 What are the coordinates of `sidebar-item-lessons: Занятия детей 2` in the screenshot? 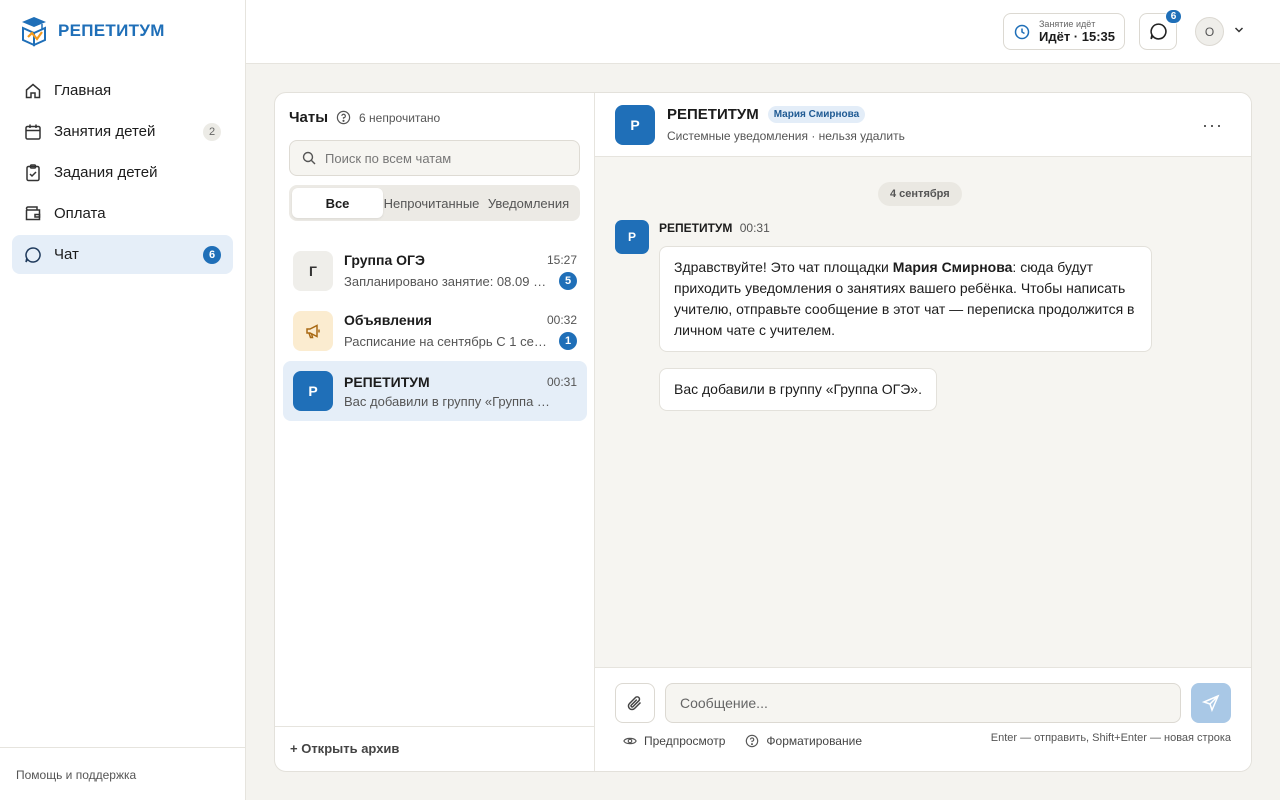 It's located at (122, 131).